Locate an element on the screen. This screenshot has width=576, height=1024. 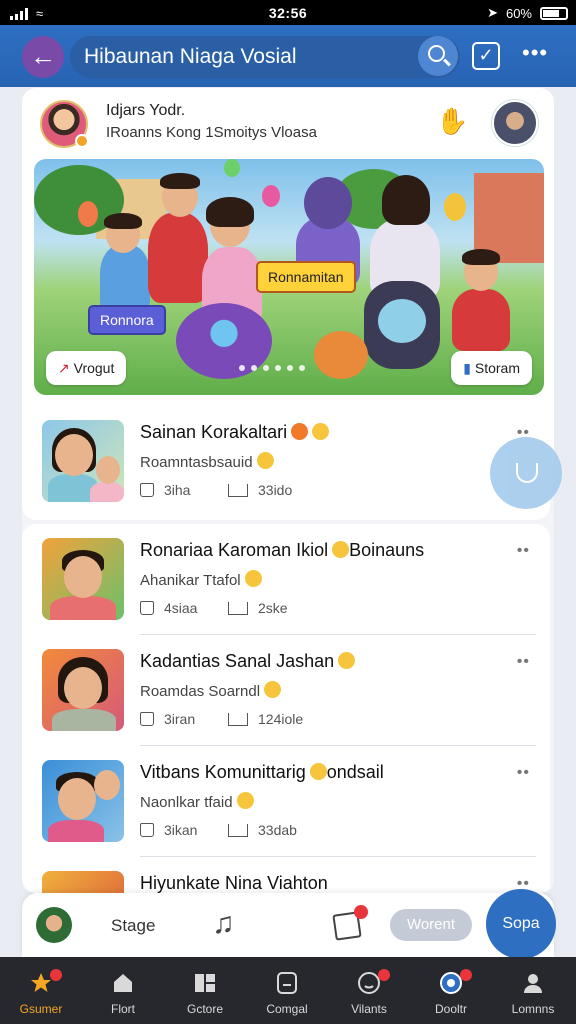
nav-item-store: Gctore is located at coordinates (205, 990).